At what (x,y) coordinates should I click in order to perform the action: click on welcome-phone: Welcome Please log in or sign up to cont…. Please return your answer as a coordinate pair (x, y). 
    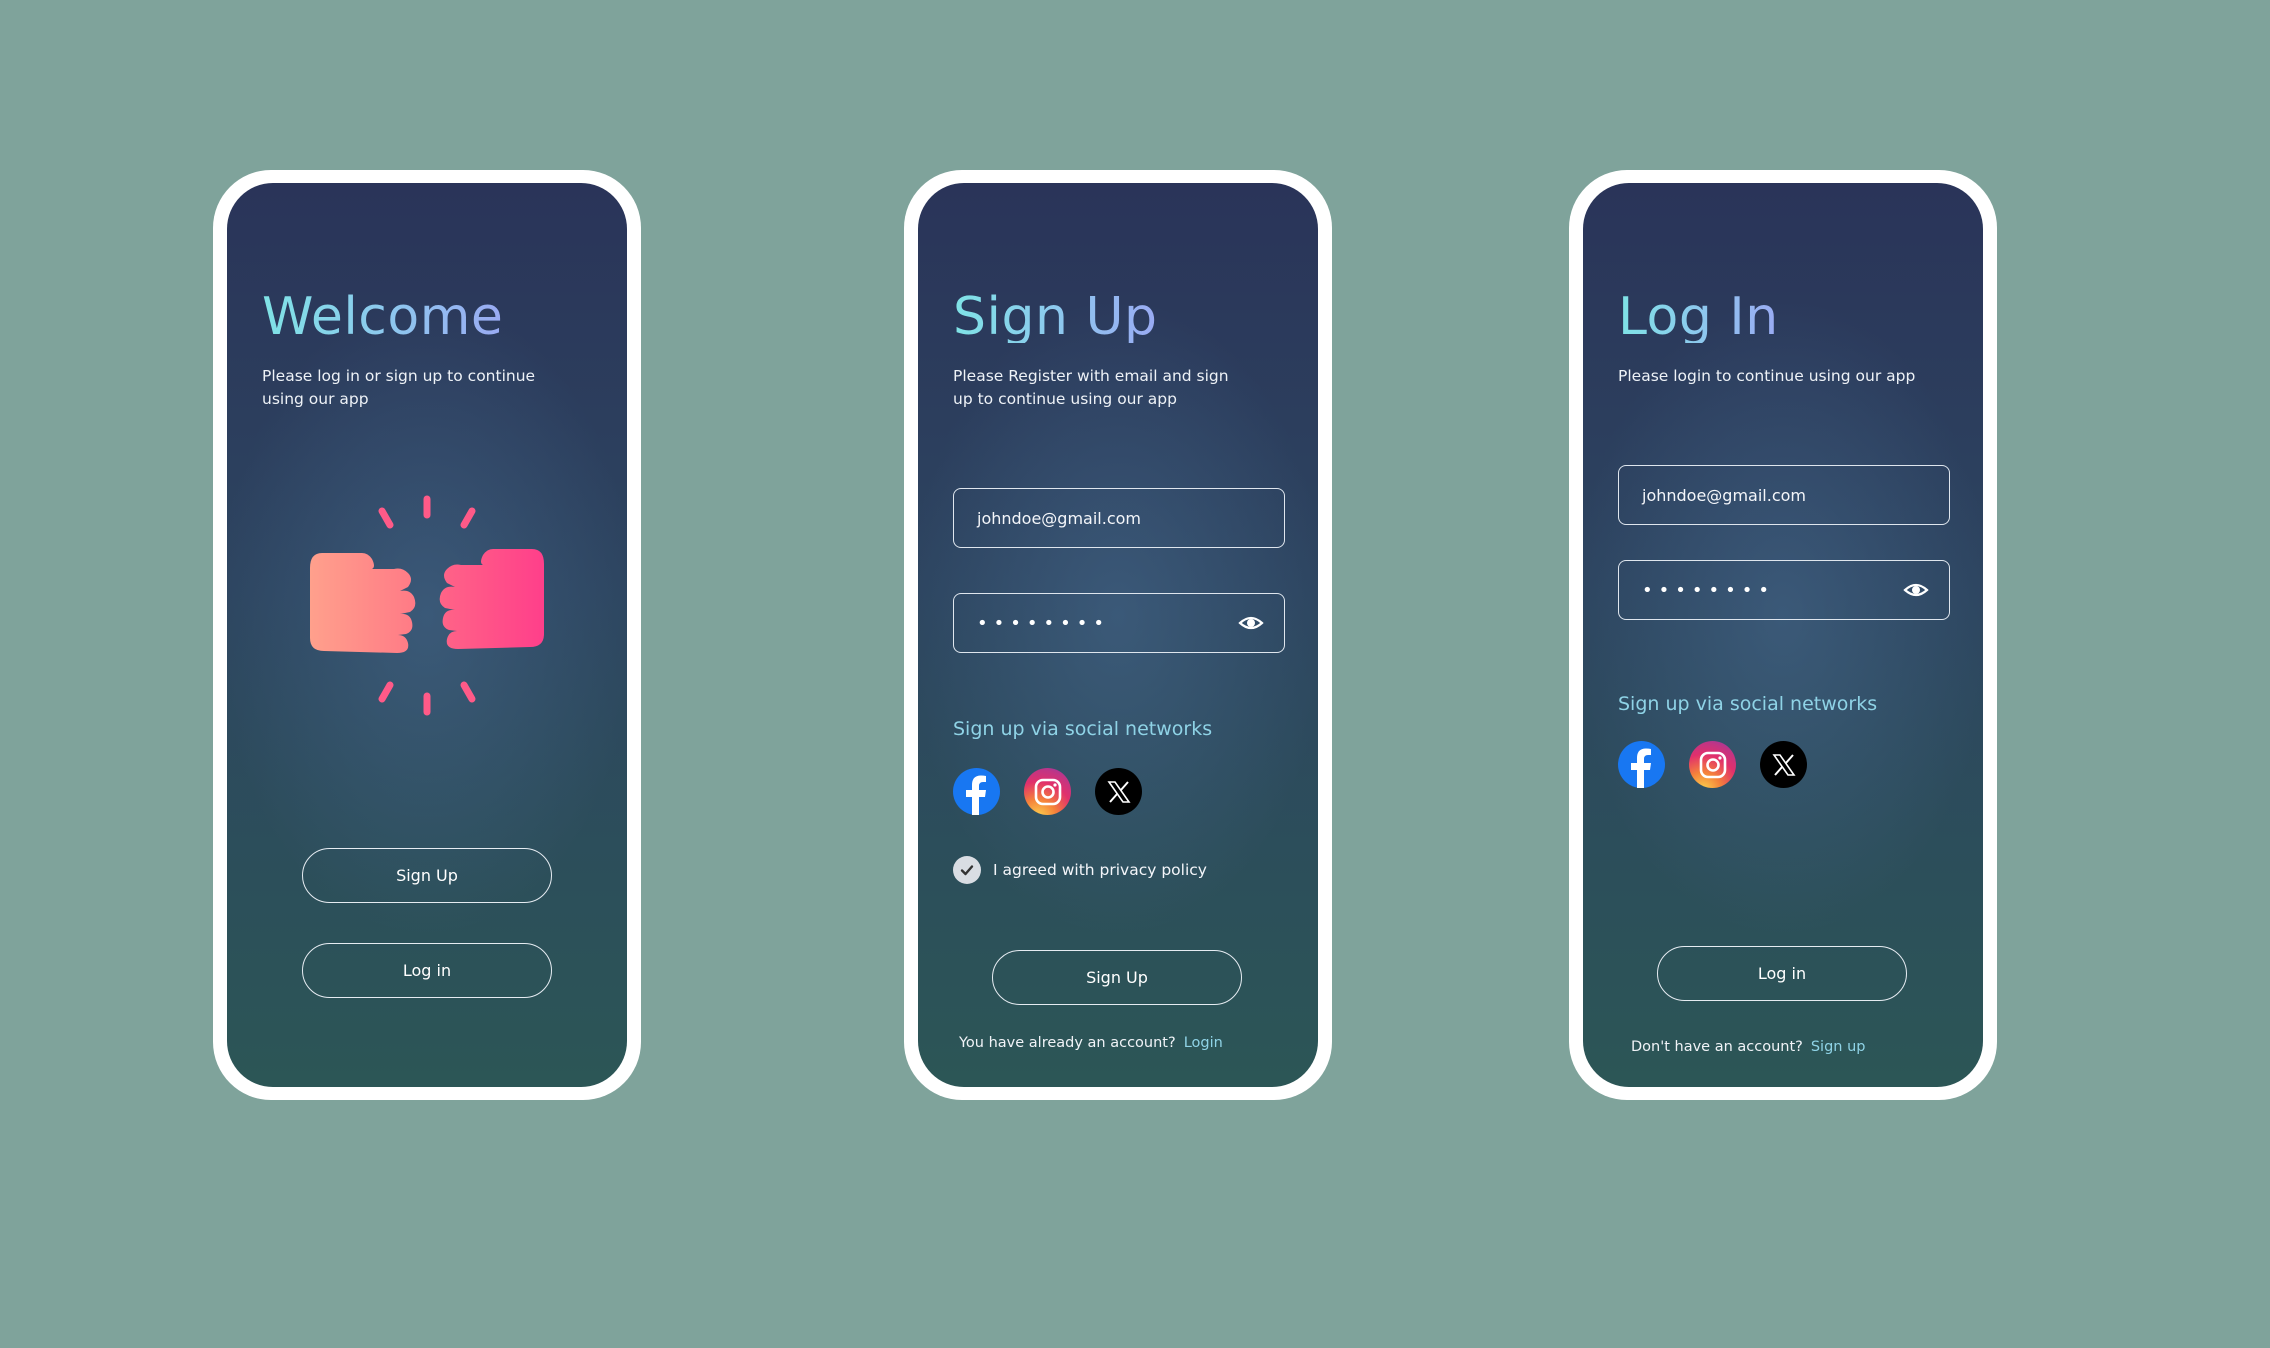
    Looking at the image, I should click on (427, 635).